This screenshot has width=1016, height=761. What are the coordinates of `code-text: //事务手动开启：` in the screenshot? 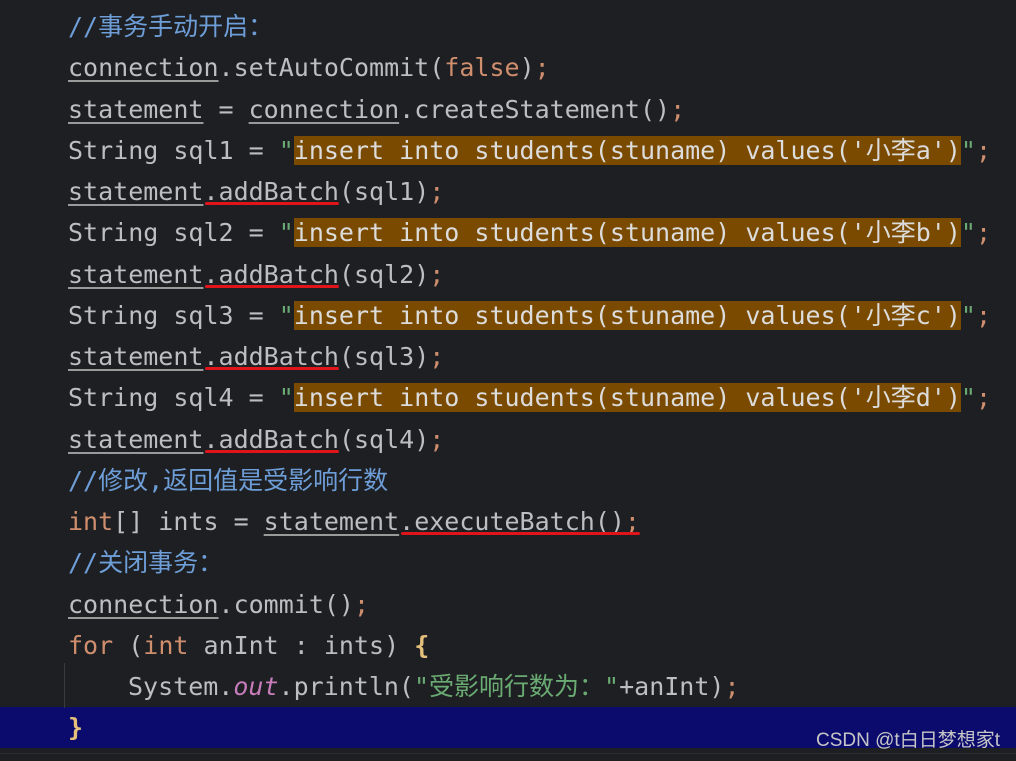 It's located at (170, 26).